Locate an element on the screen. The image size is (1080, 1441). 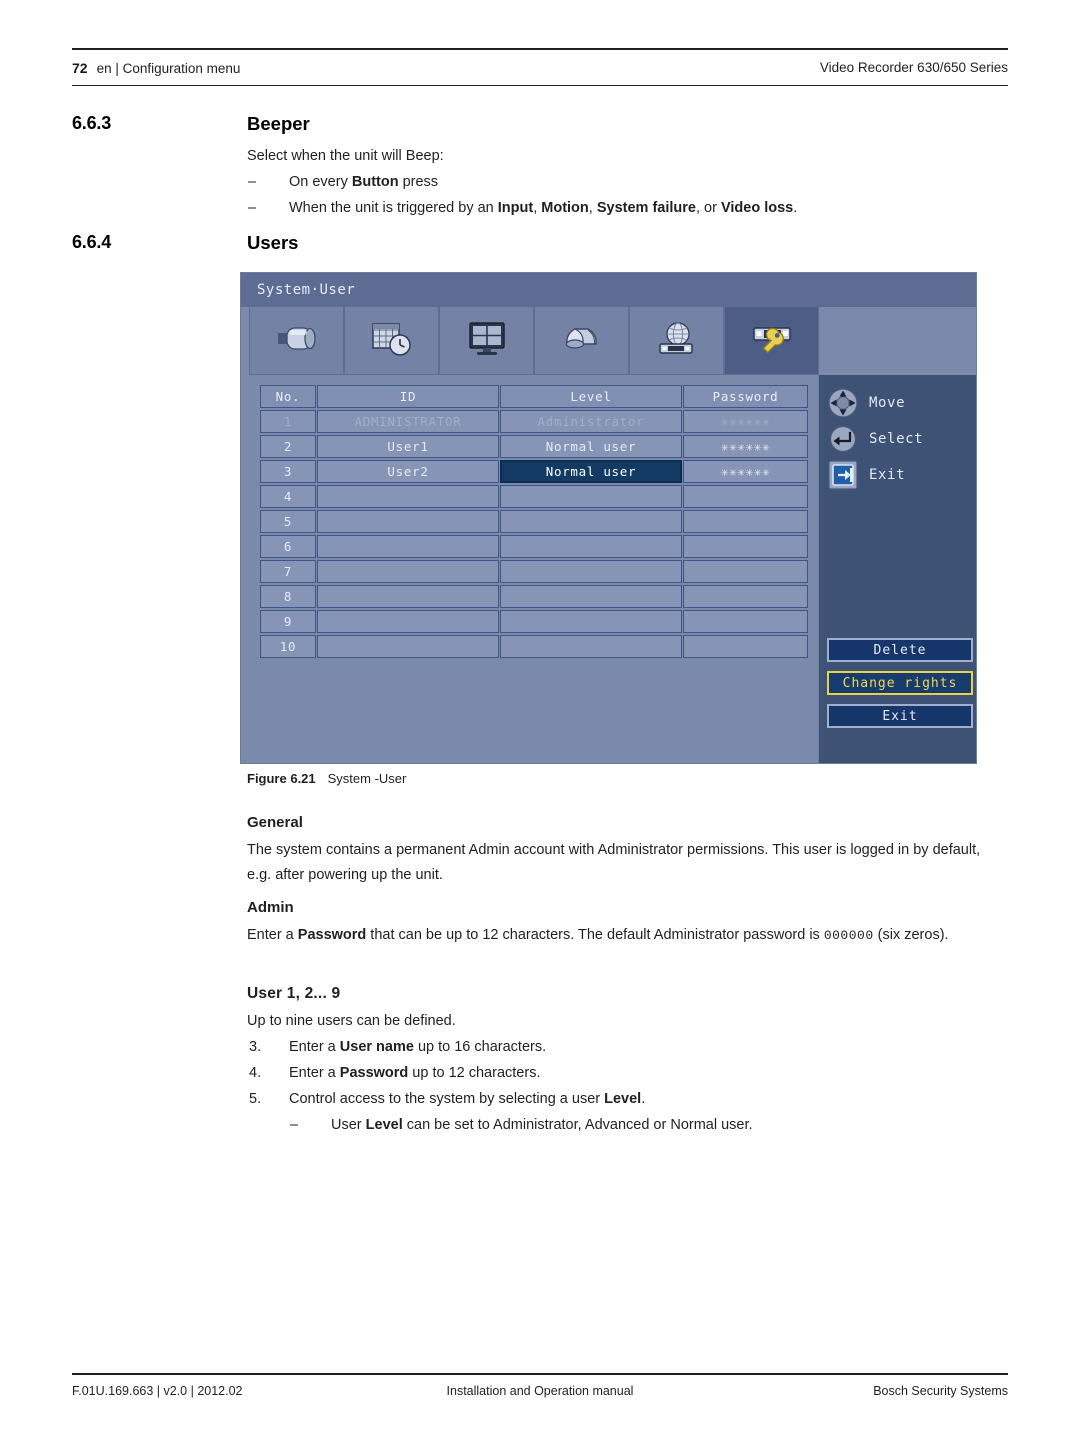
cell-no: 1 is located at coordinates (288, 421).